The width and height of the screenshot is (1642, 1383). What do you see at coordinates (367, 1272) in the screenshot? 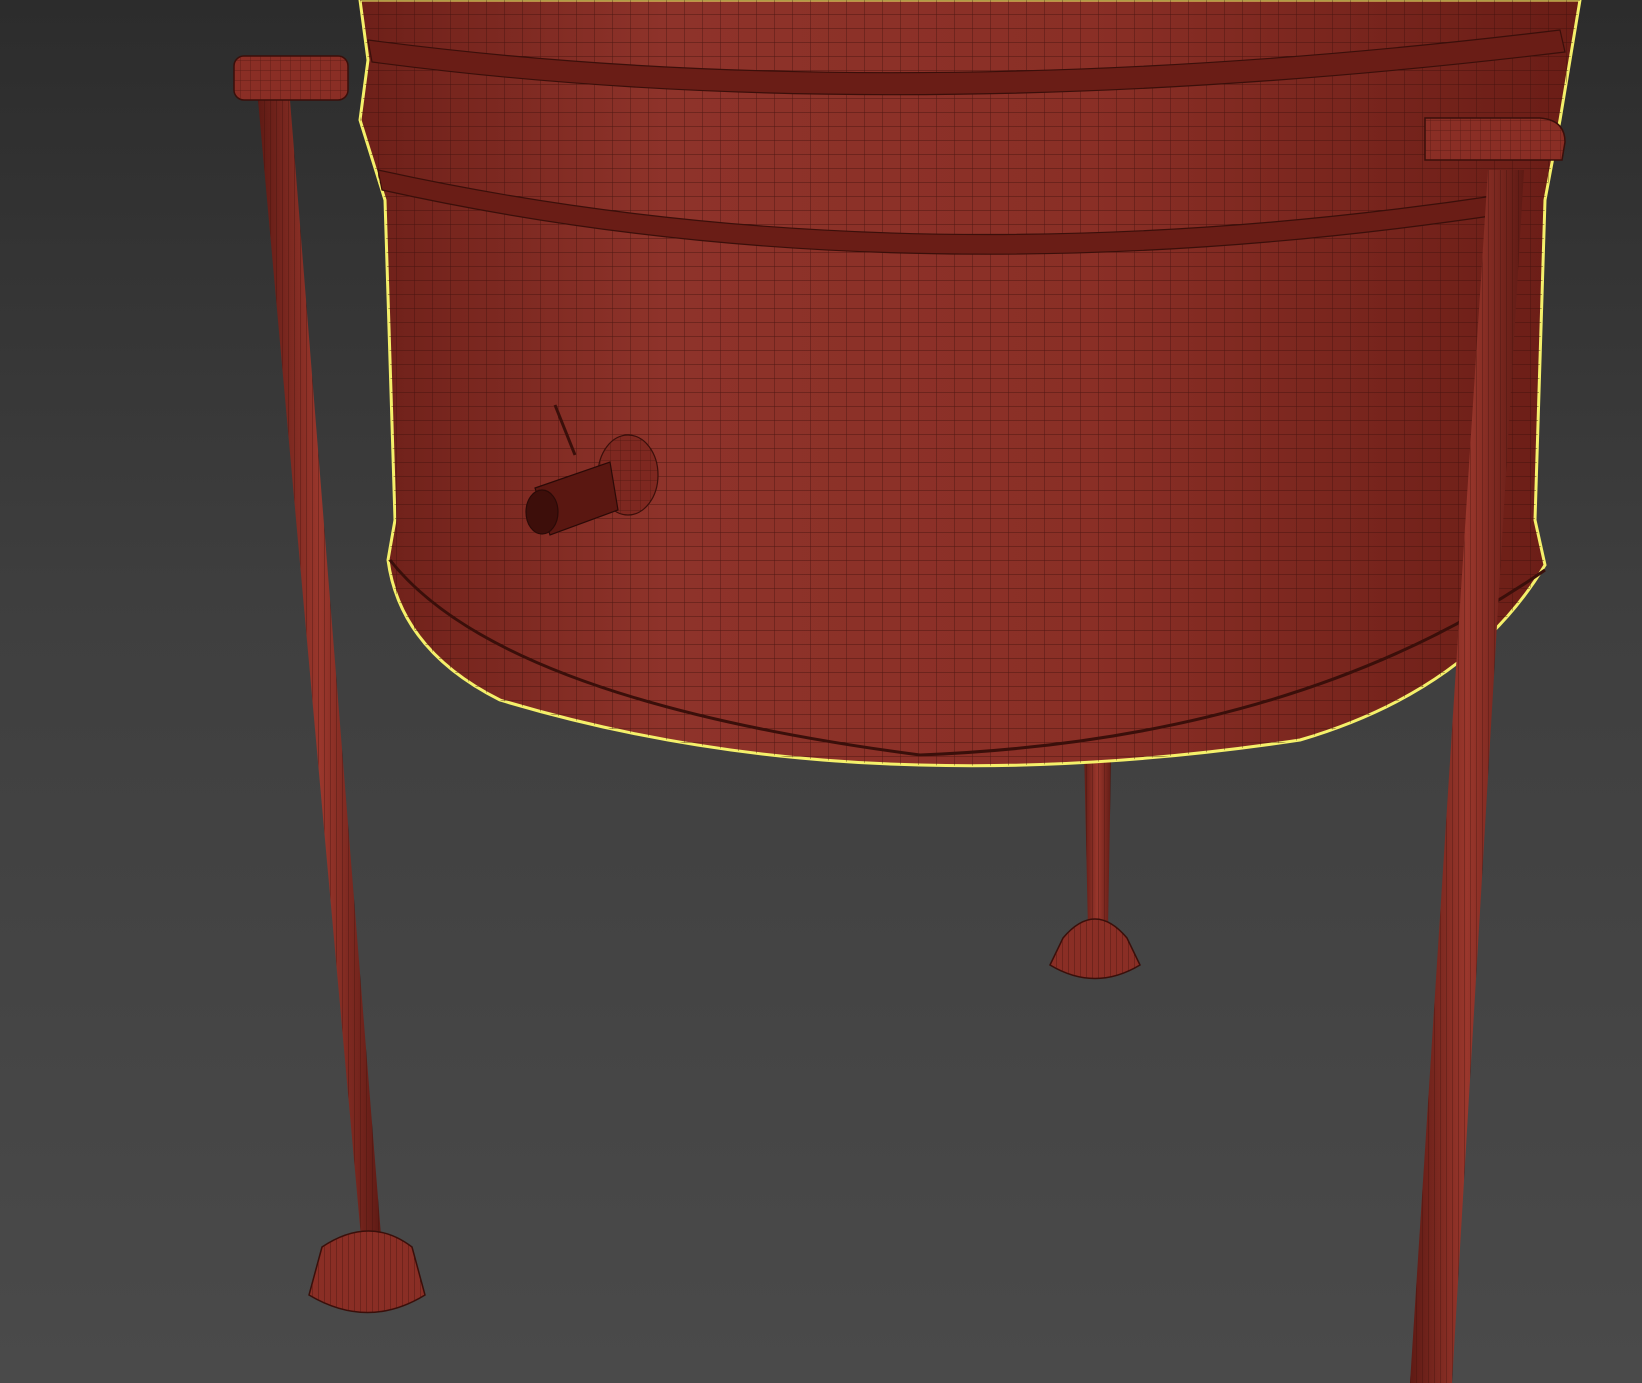
I see `foot-left` at bounding box center [367, 1272].